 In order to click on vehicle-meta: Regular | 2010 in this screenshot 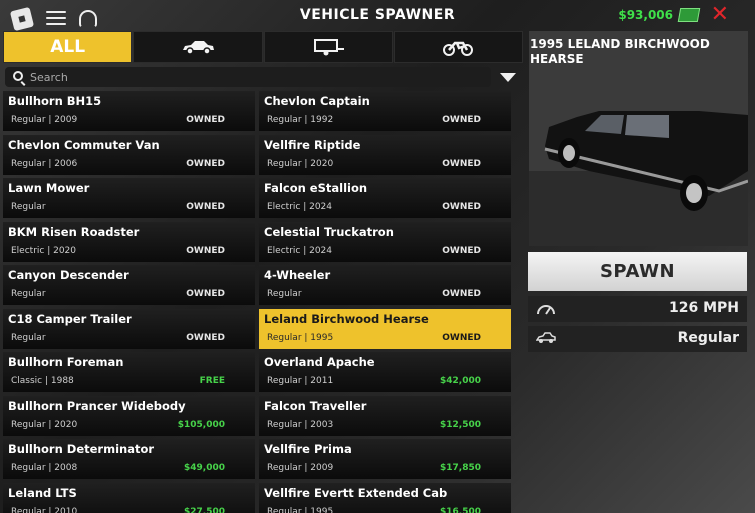, I will do `click(44, 509)`.